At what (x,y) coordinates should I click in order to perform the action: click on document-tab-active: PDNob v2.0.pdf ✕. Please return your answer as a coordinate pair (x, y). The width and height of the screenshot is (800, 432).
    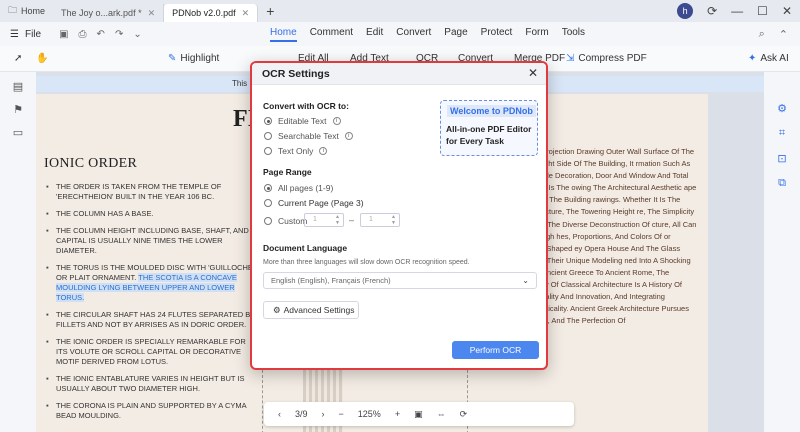
    Looking at the image, I should click on (211, 13).